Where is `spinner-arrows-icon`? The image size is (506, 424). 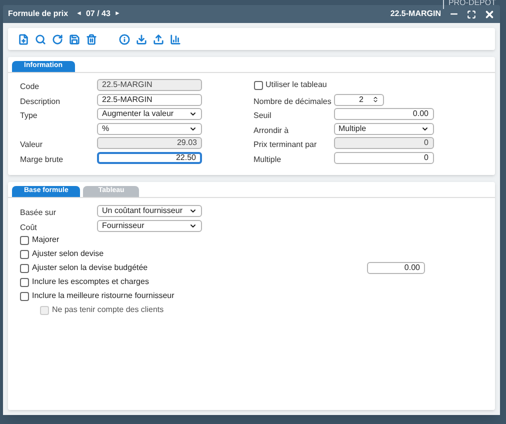 spinner-arrows-icon is located at coordinates (375, 100).